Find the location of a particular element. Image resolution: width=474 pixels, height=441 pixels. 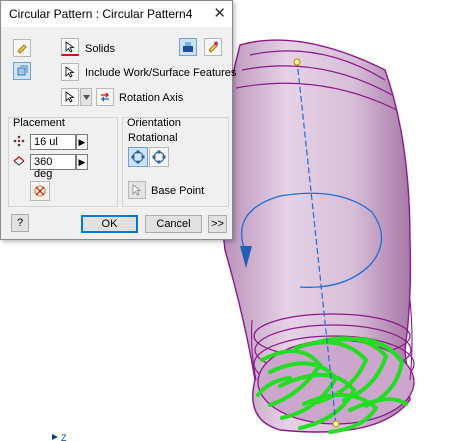

join-solids-icon is located at coordinates (188, 47).